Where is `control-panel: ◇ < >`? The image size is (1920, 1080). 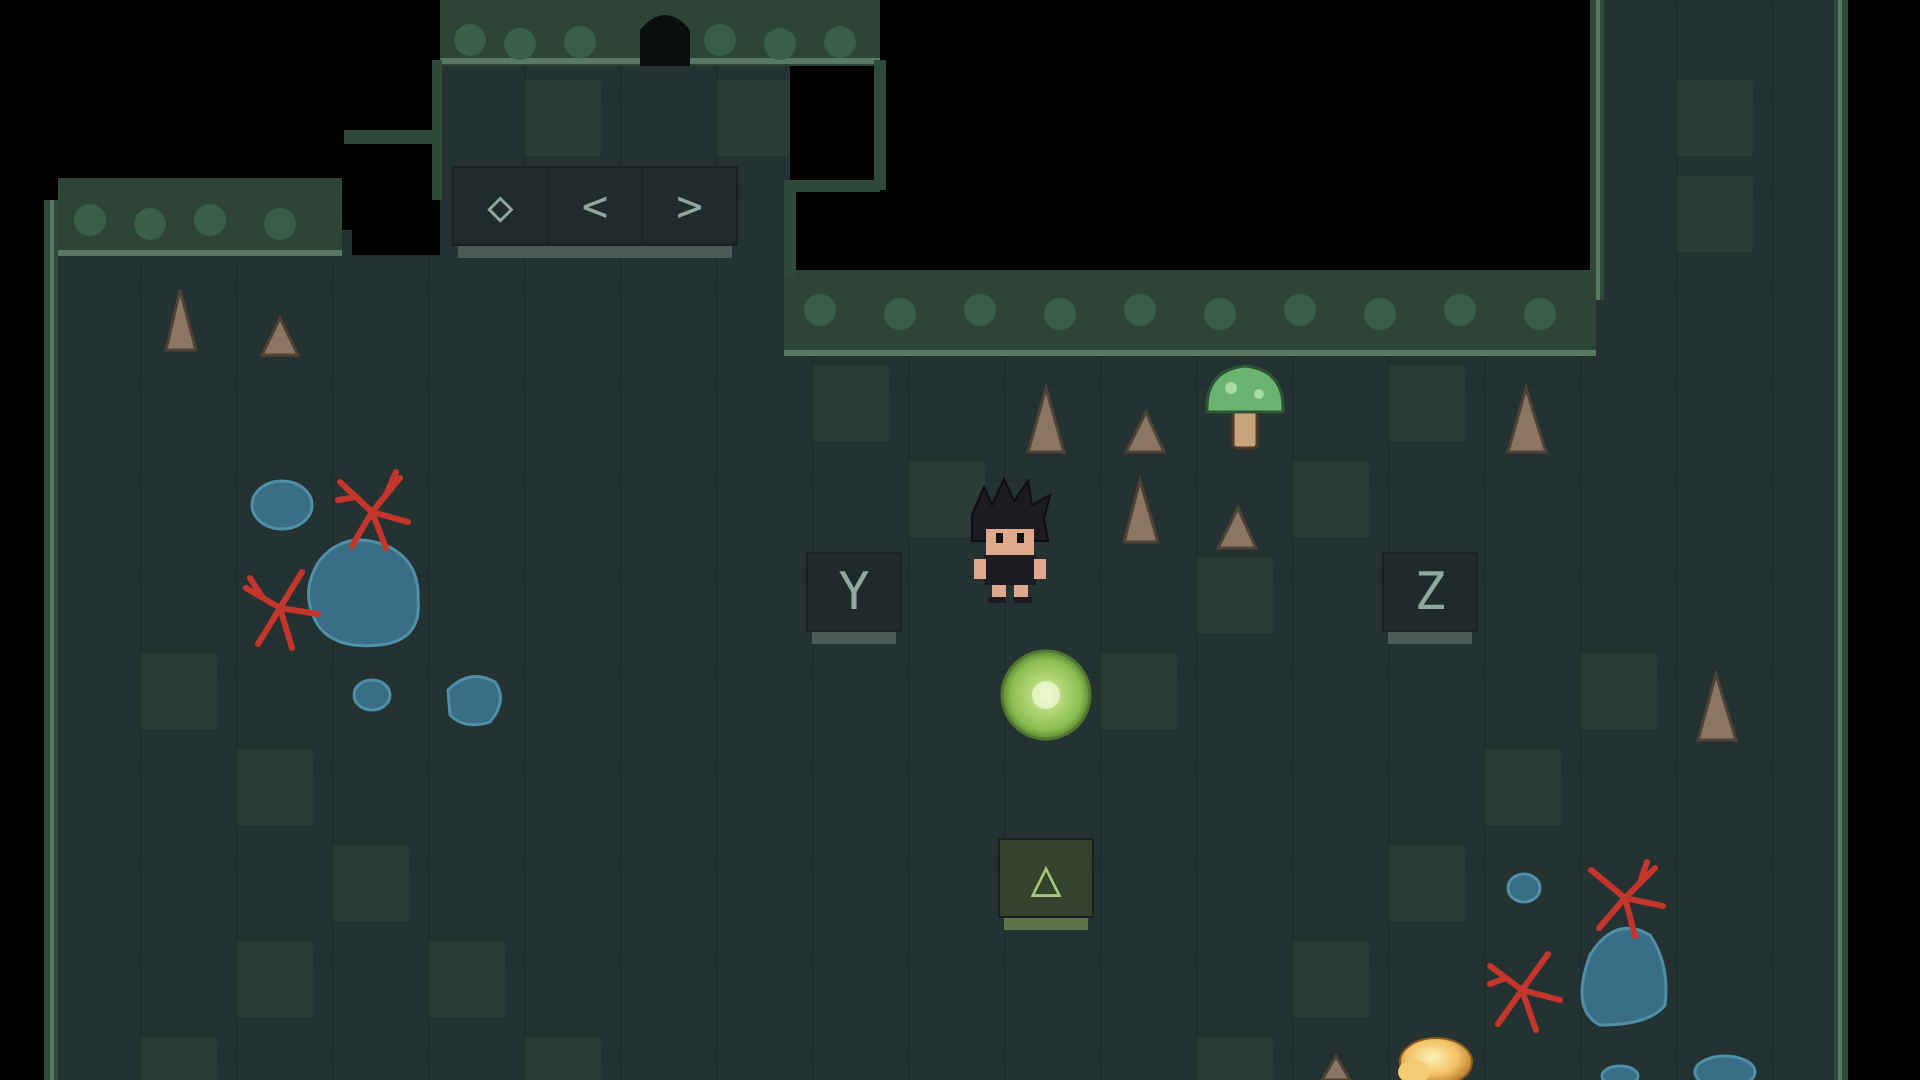 control-panel: ◇ < > is located at coordinates (595, 214).